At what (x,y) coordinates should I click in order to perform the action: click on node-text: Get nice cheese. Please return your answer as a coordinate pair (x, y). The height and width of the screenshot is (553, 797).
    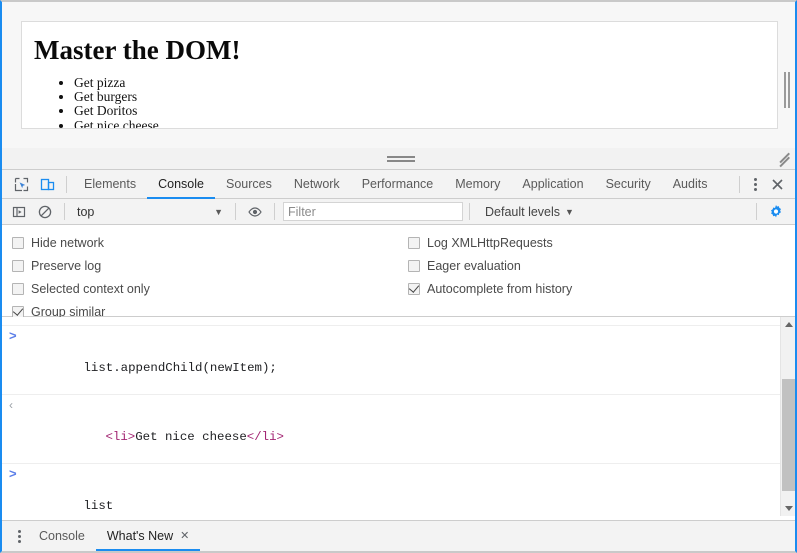
    Looking at the image, I should click on (191, 437).